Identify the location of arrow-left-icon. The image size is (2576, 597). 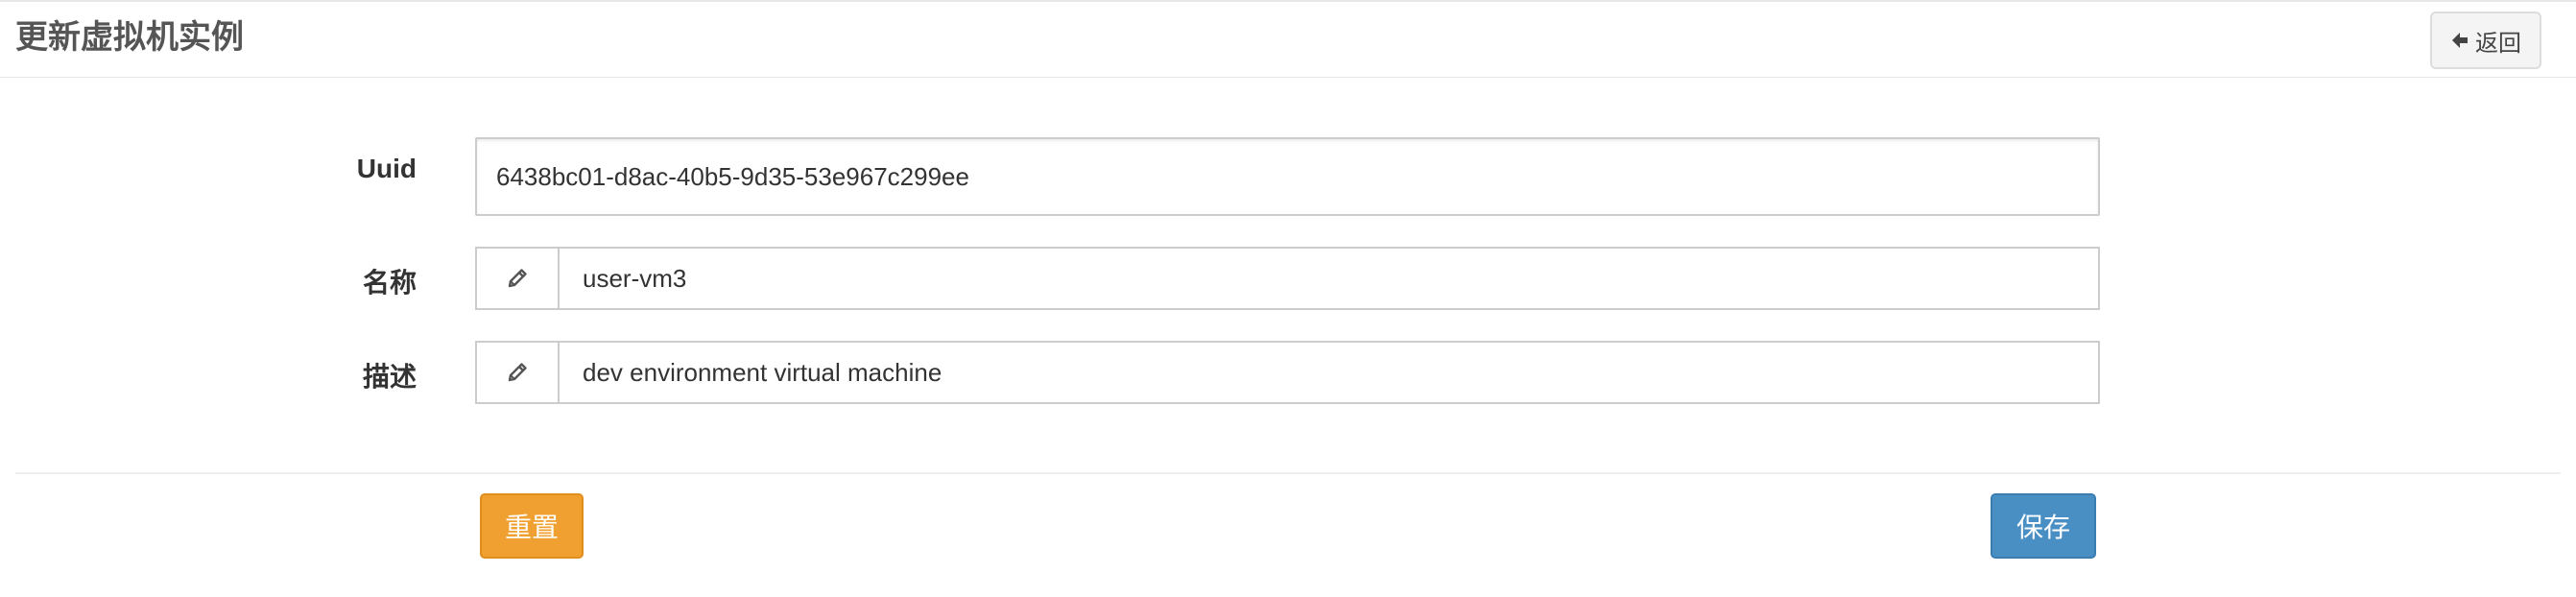
(2459, 40).